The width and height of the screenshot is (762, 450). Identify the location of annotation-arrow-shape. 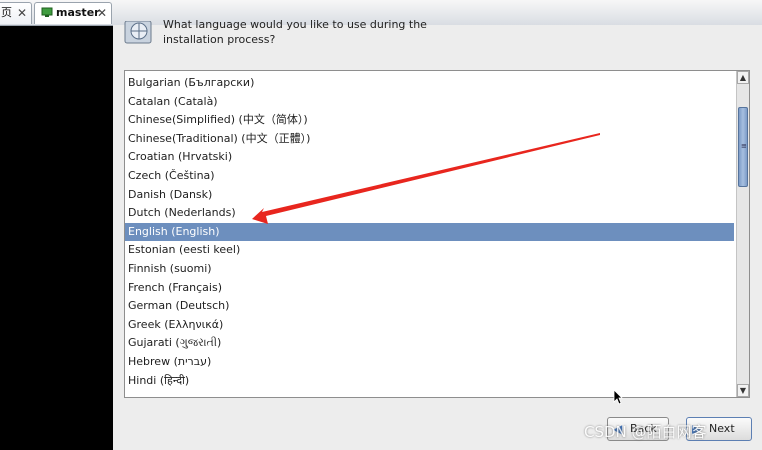
(426, 178).